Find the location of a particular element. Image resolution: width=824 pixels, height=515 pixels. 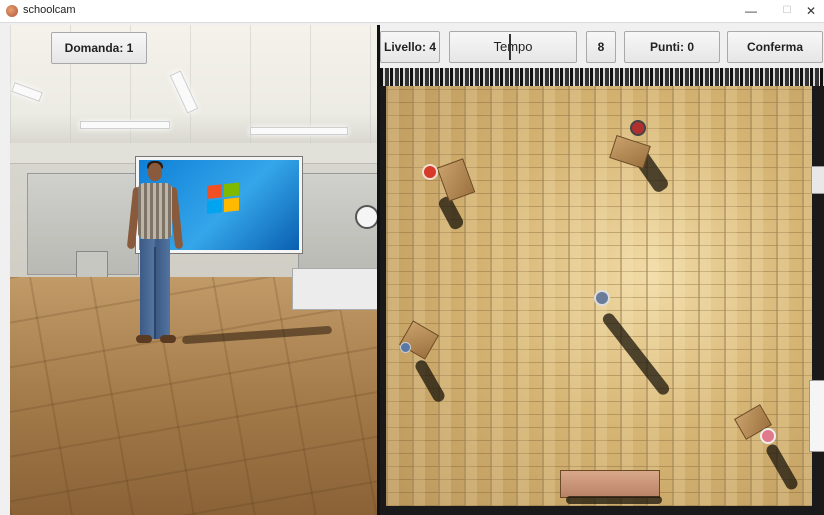

map-border is located at coordinates (602, 77).